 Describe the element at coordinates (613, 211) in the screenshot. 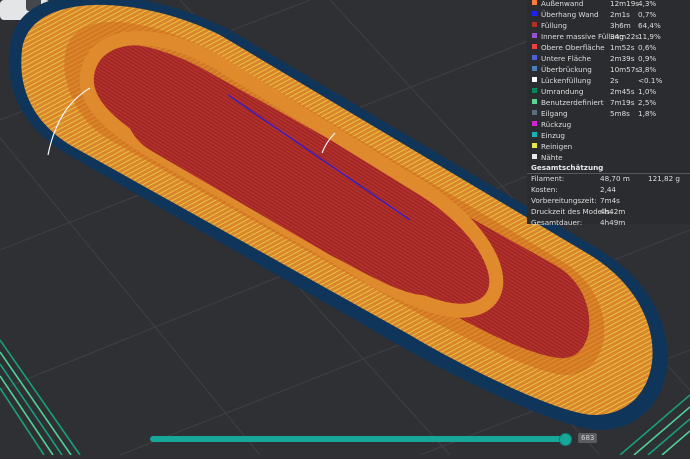

I see `summary-value: 4h42m` at that location.